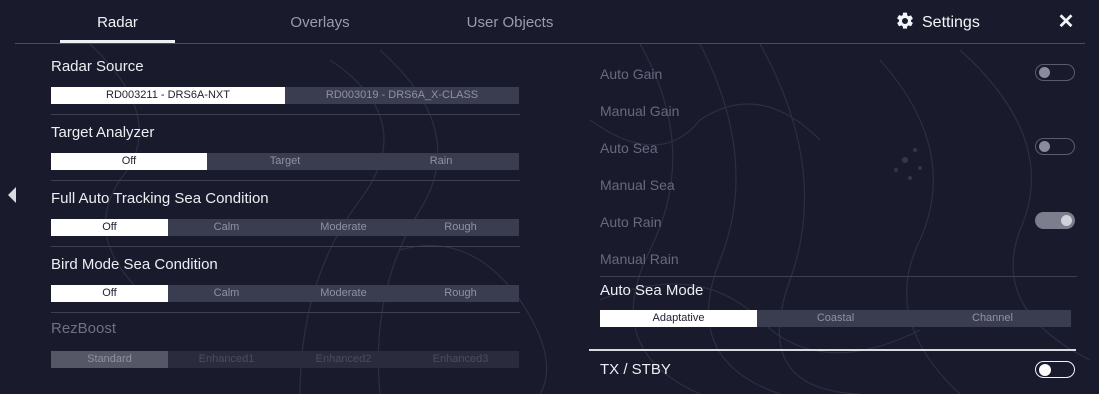  I want to click on bird-mode-option: Off, so click(109, 293).